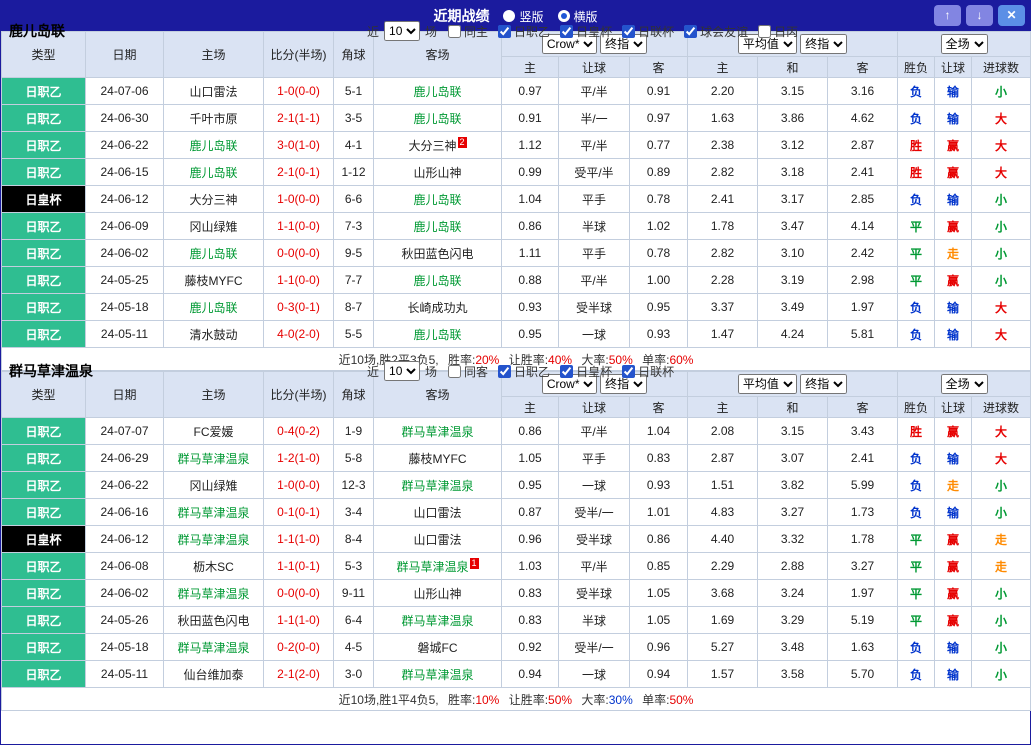 The image size is (1031, 745). Describe the element at coordinates (298, 512) in the screenshot. I see `match-score: 0-1(0-1)` at that location.